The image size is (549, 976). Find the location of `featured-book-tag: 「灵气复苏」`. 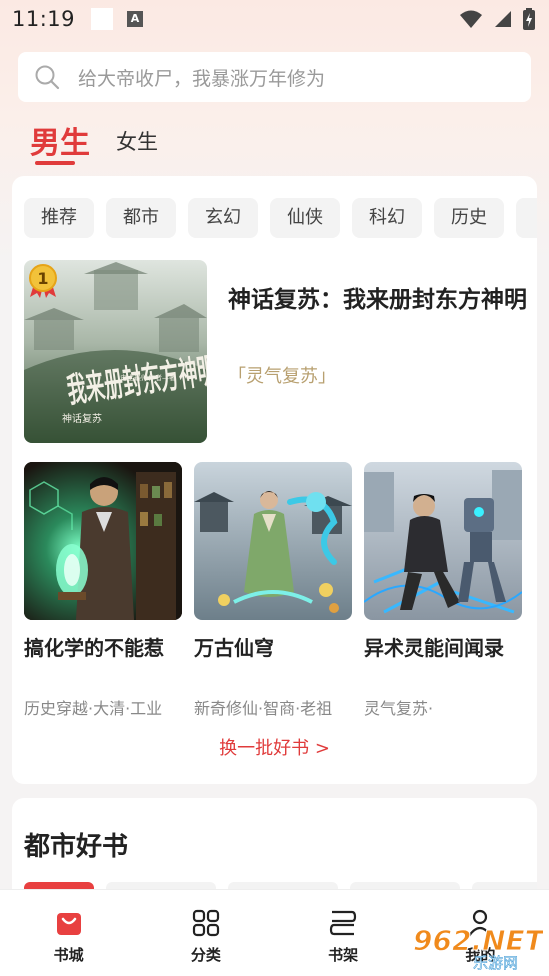

featured-book-tag: 「灵气复苏」 is located at coordinates (282, 376).